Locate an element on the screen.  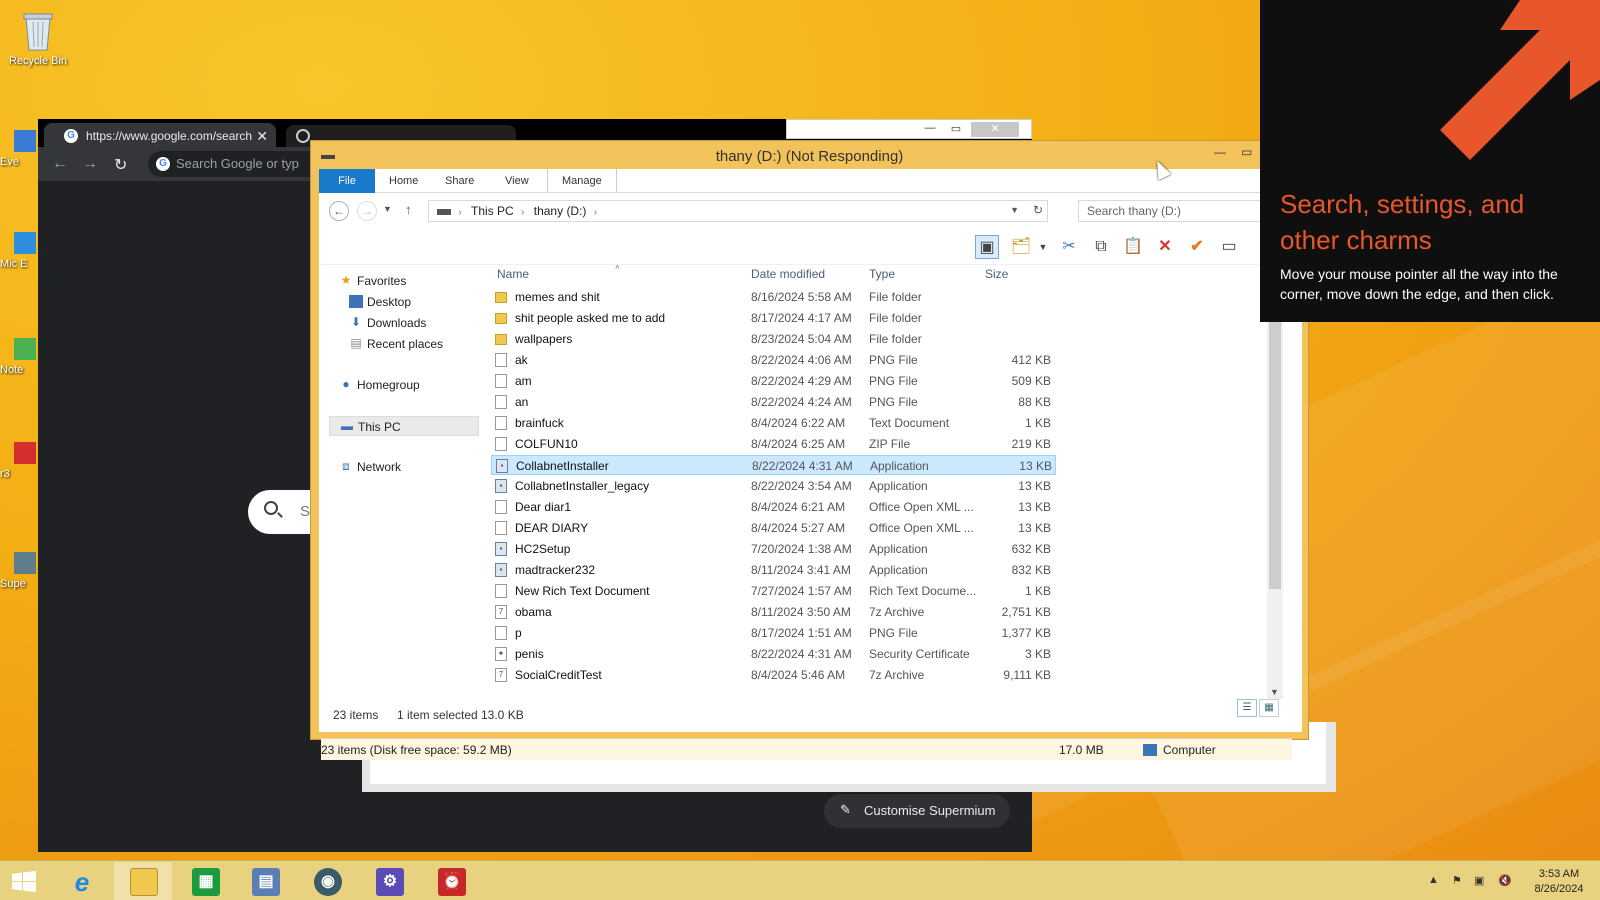
system-clock: 3:53 AM 8/26/2024 is located at coordinates (1559, 882).